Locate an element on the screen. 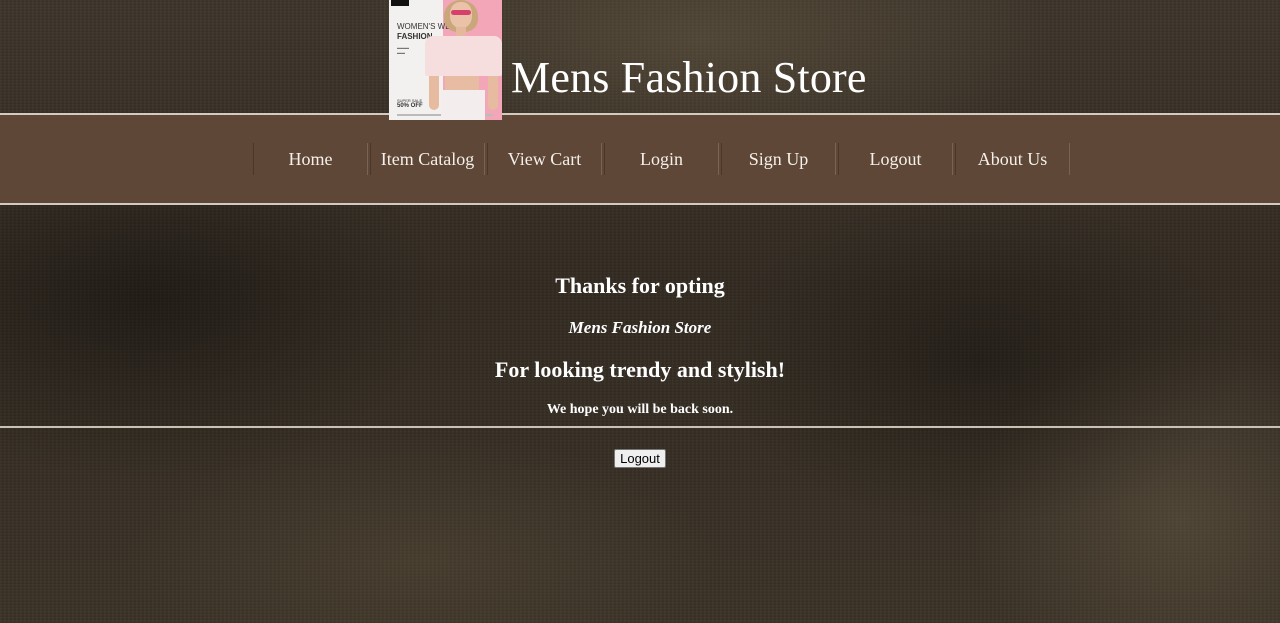  banner-corner-mark is located at coordinates (400, 3).